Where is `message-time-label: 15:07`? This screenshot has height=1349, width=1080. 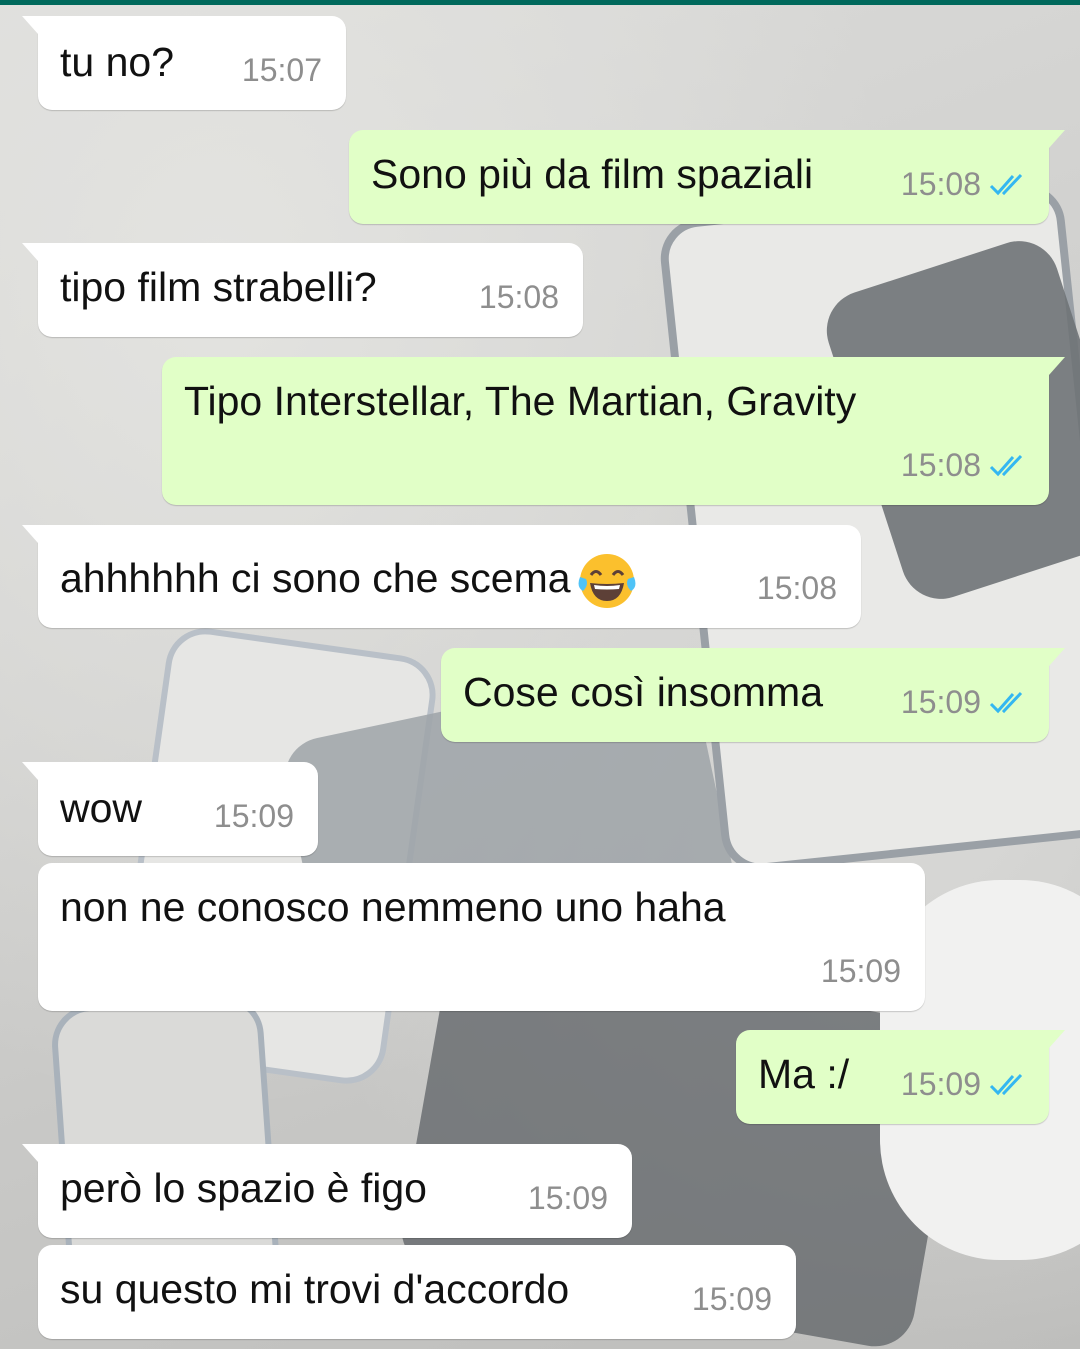
message-time-label: 15:07 is located at coordinates (281, 70).